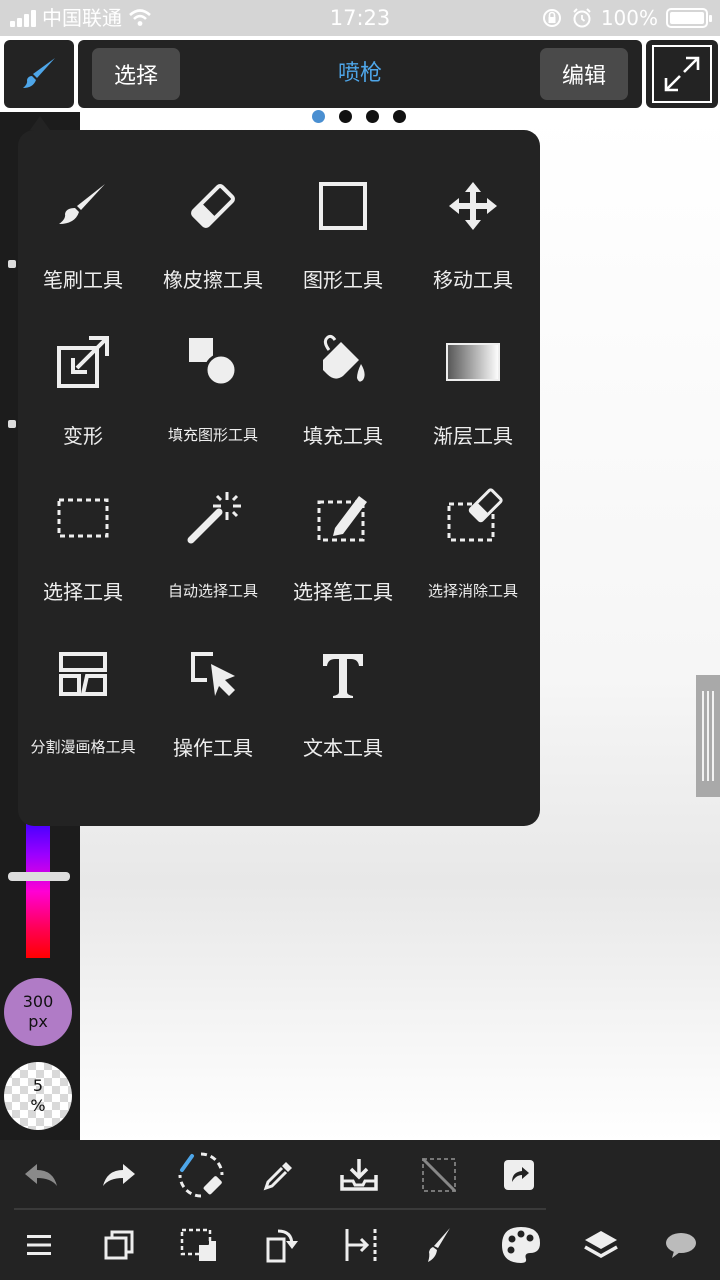 This screenshot has width=720, height=1280. What do you see at coordinates (360, 18) in the screenshot?
I see `status-bar: 中国联通 17:23 100%` at bounding box center [360, 18].